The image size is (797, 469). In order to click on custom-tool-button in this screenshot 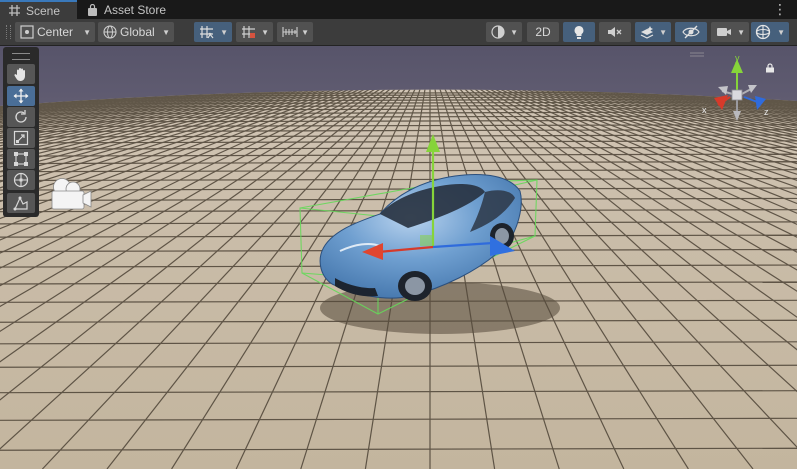, I will do `click(21, 203)`.